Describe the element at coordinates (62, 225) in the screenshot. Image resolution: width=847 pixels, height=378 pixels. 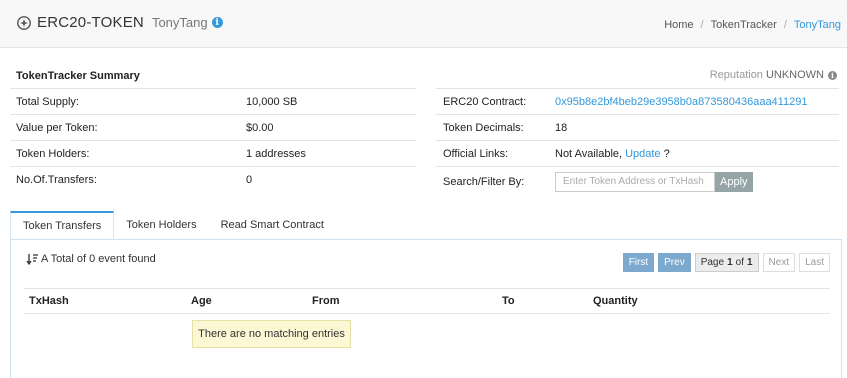
I see `tab-token-transfers: Token Transfers` at that location.